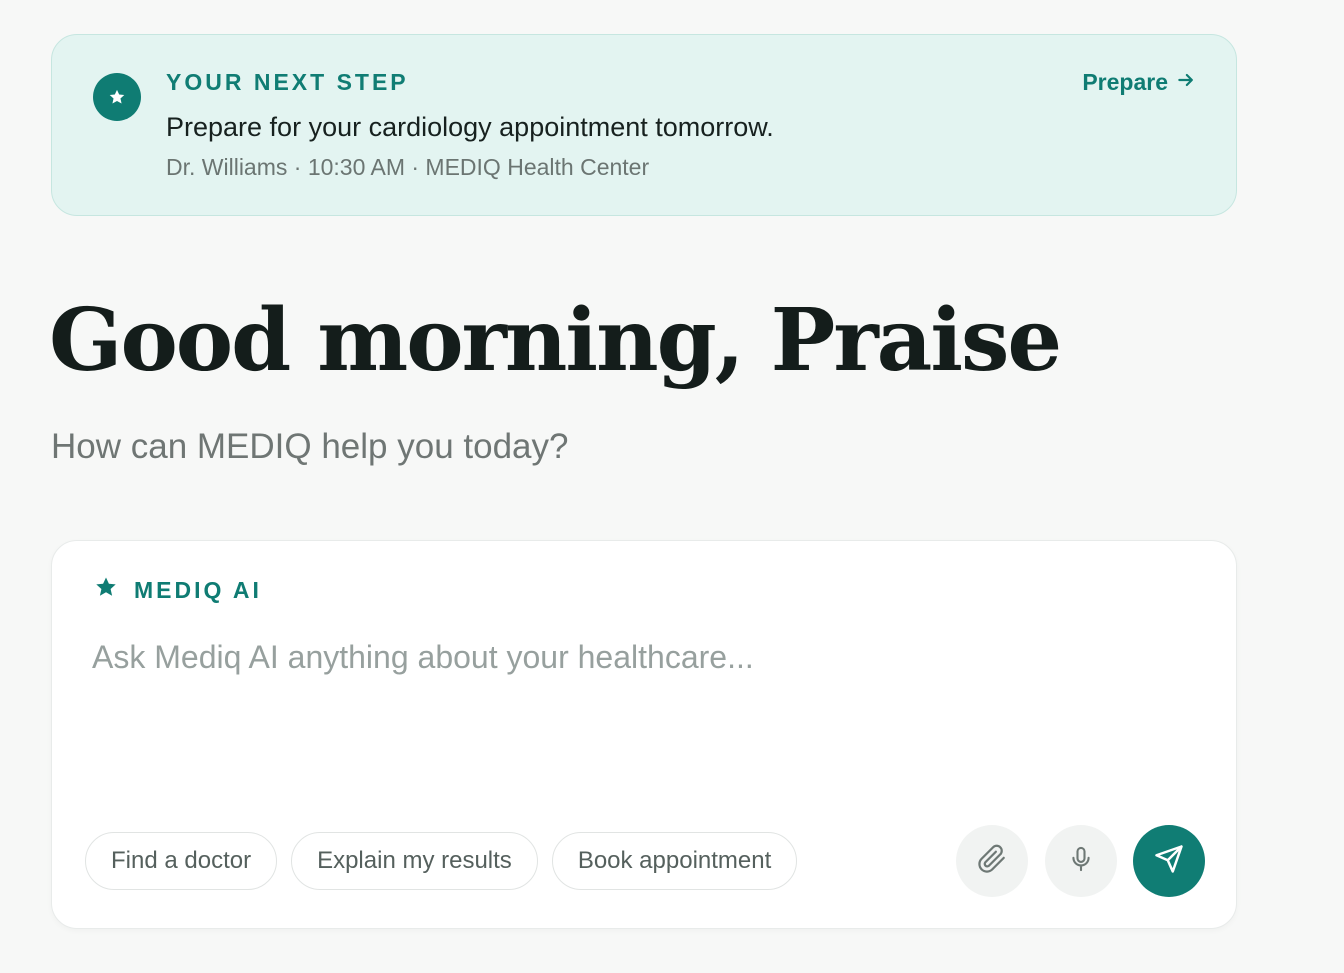 The width and height of the screenshot is (1344, 973). What do you see at coordinates (555, 340) in the screenshot?
I see `greeting-title: Good morning, Praise` at bounding box center [555, 340].